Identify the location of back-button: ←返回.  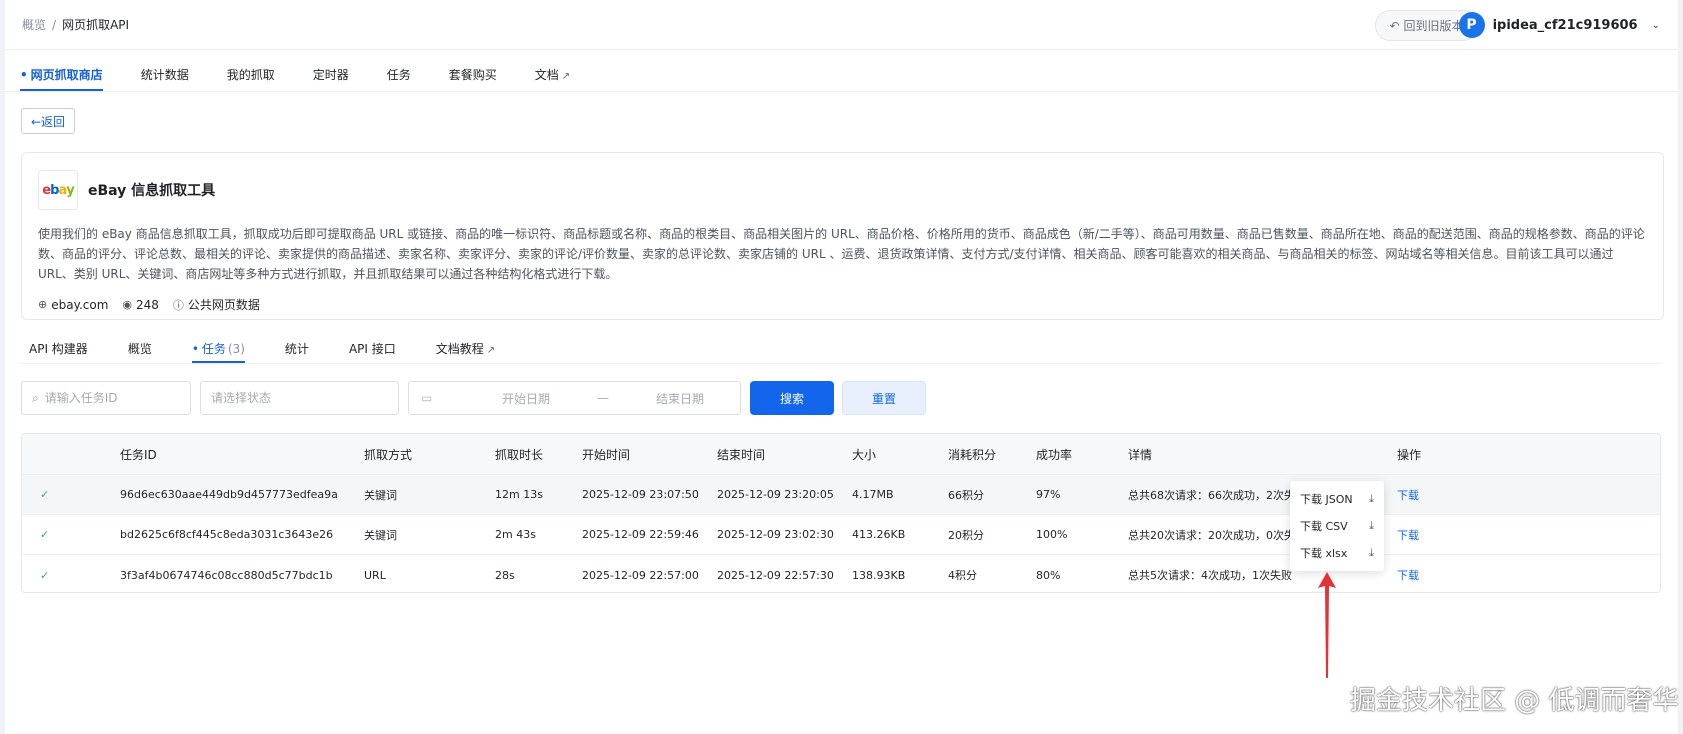
(48, 121).